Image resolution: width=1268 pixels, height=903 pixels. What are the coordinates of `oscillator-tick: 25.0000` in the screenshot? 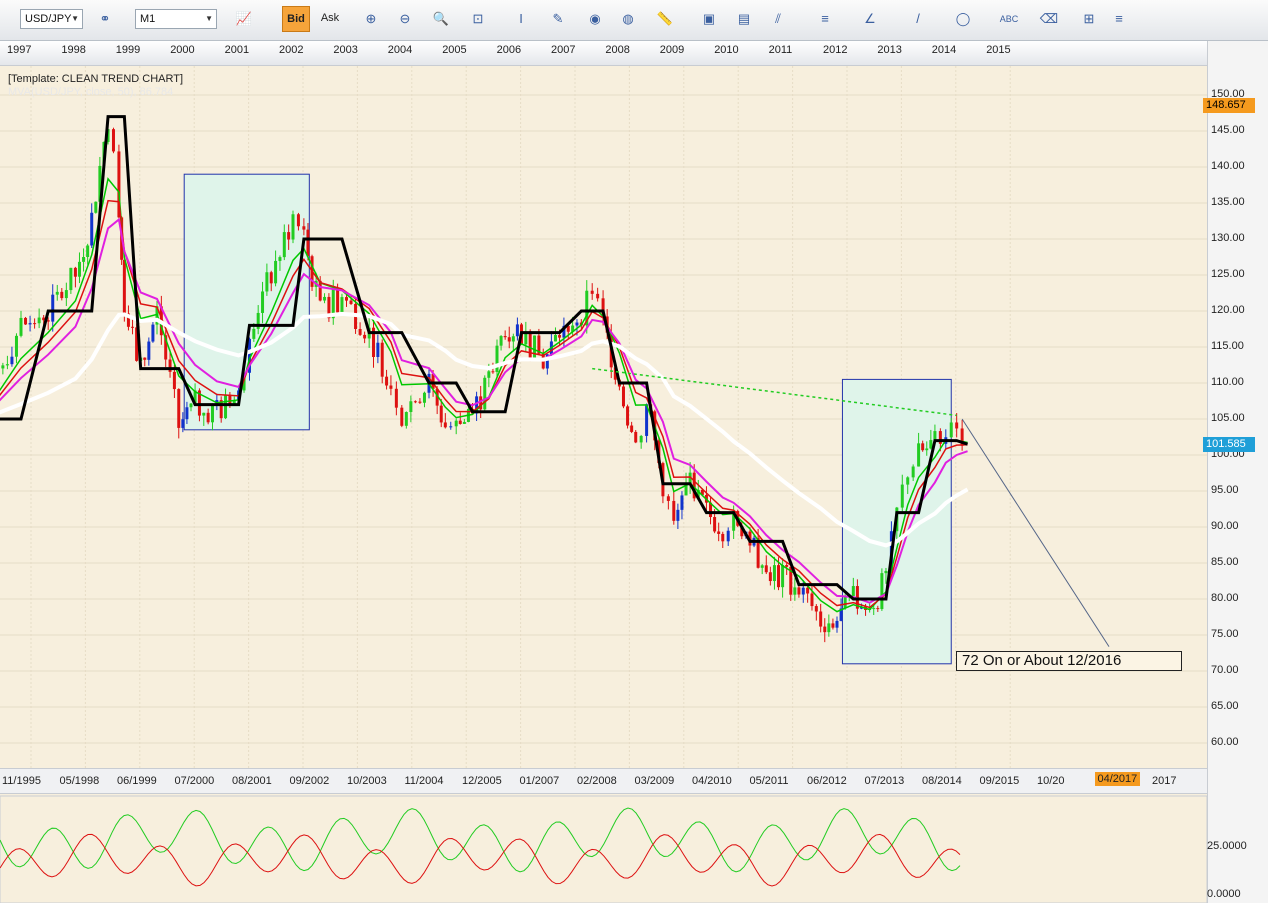 It's located at (1227, 846).